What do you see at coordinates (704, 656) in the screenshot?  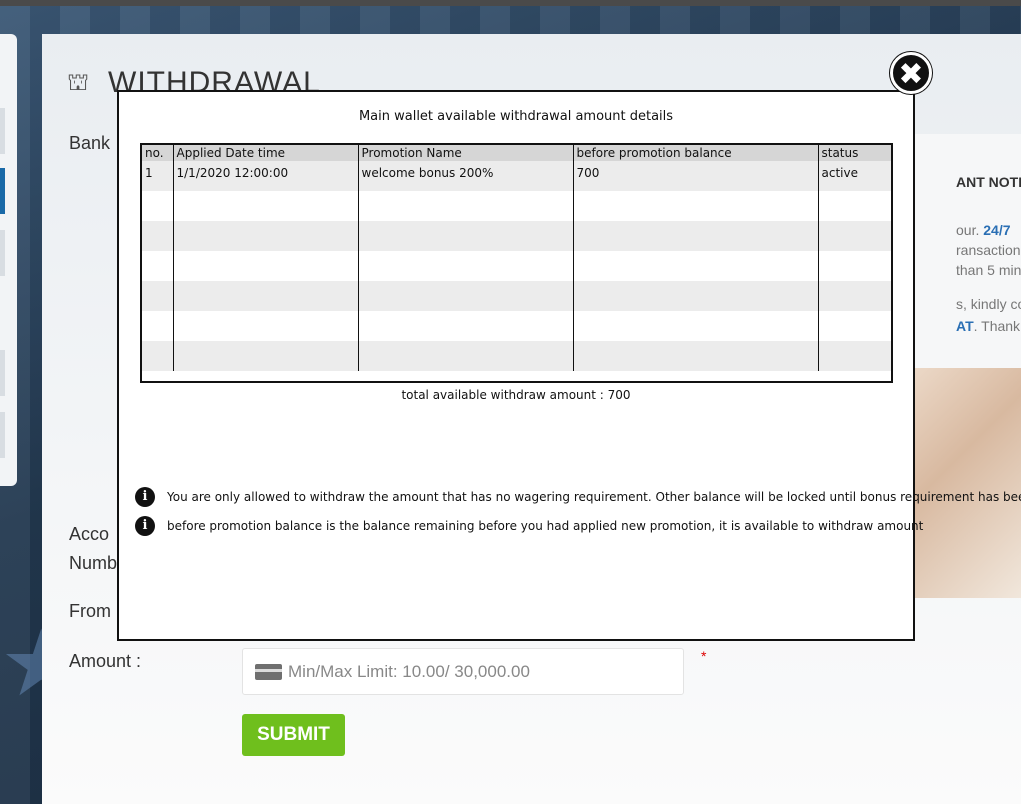 I see `required-mark: *` at bounding box center [704, 656].